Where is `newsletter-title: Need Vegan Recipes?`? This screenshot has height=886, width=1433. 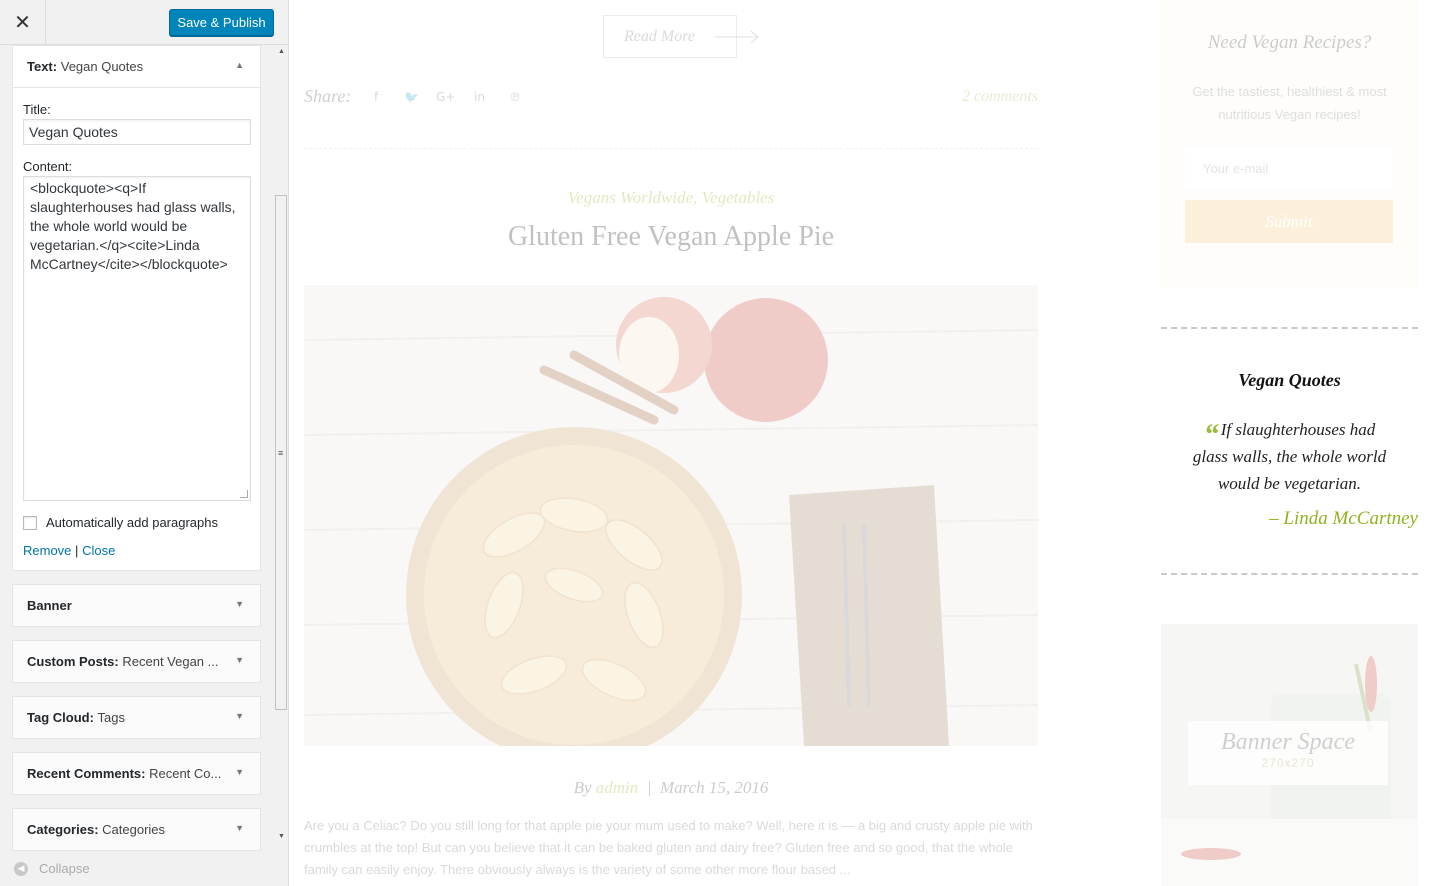
newsletter-title: Need Vegan Recipes? is located at coordinates (1289, 42).